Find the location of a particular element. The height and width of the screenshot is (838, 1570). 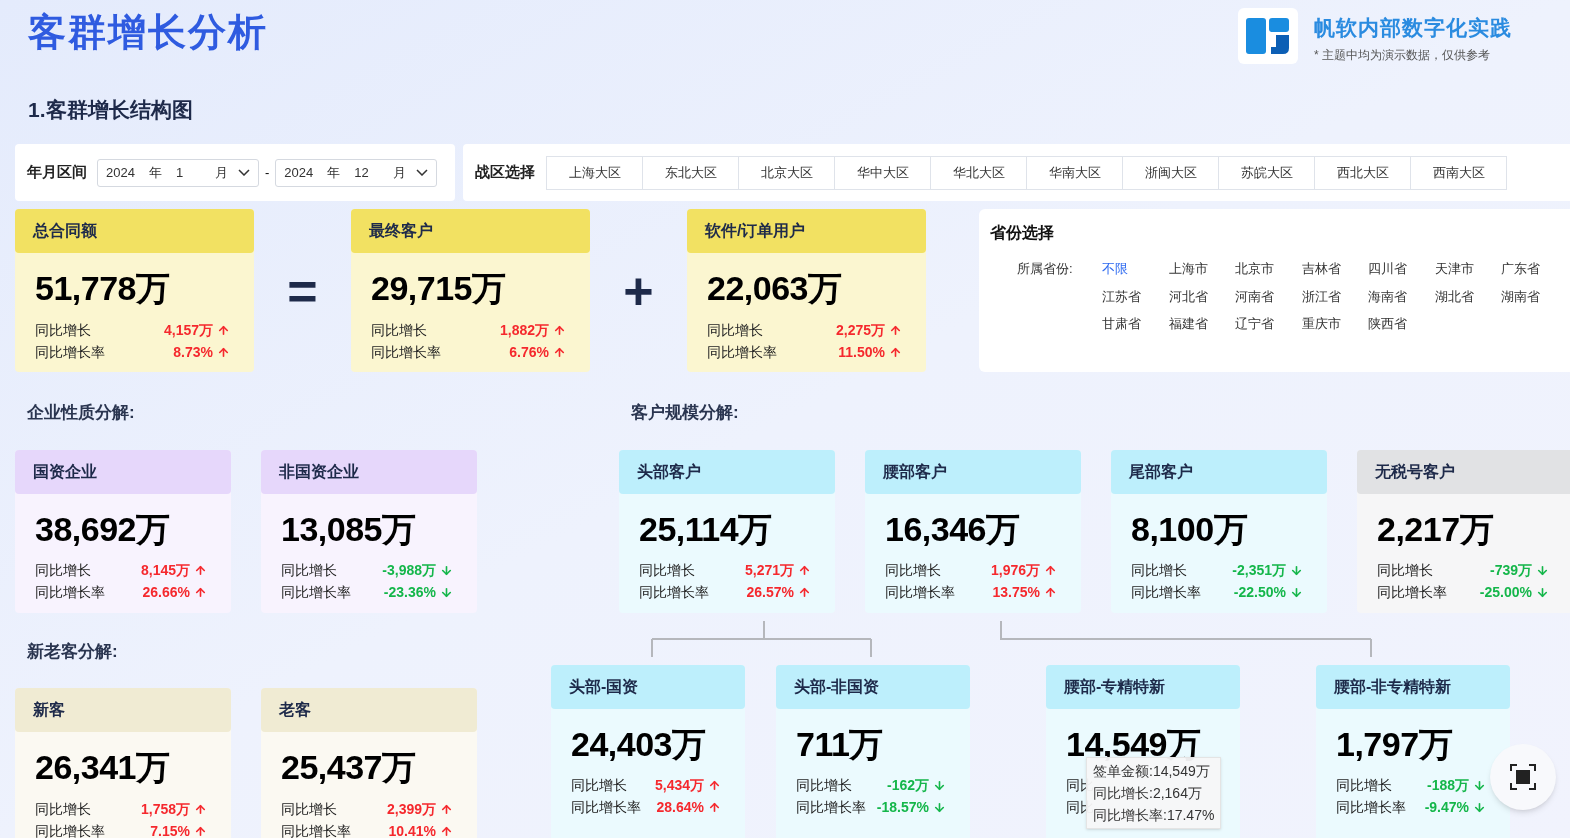

stat-value: 26.66% is located at coordinates (166, 592).